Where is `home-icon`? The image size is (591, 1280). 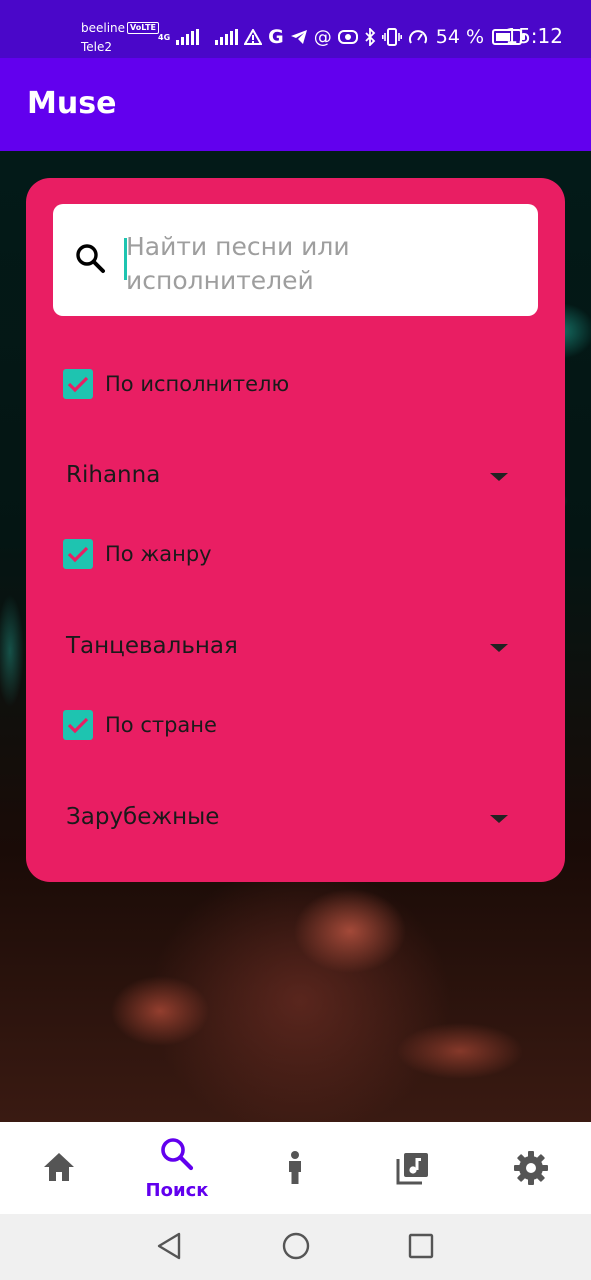 home-icon is located at coordinates (59, 1167).